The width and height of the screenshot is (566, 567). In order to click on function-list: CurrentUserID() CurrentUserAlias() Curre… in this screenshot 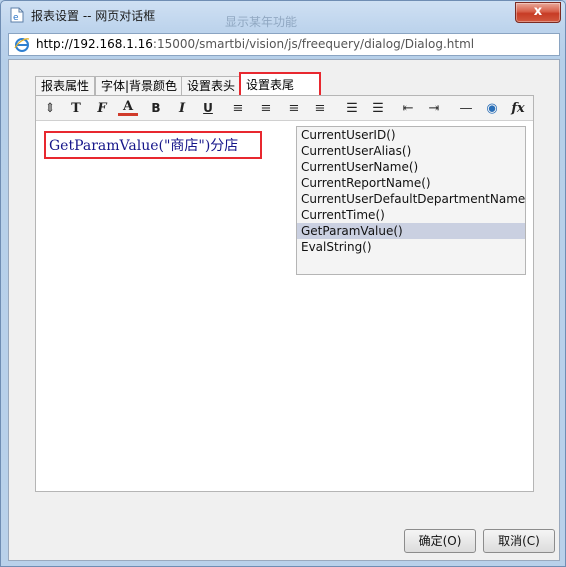, I will do `click(411, 200)`.